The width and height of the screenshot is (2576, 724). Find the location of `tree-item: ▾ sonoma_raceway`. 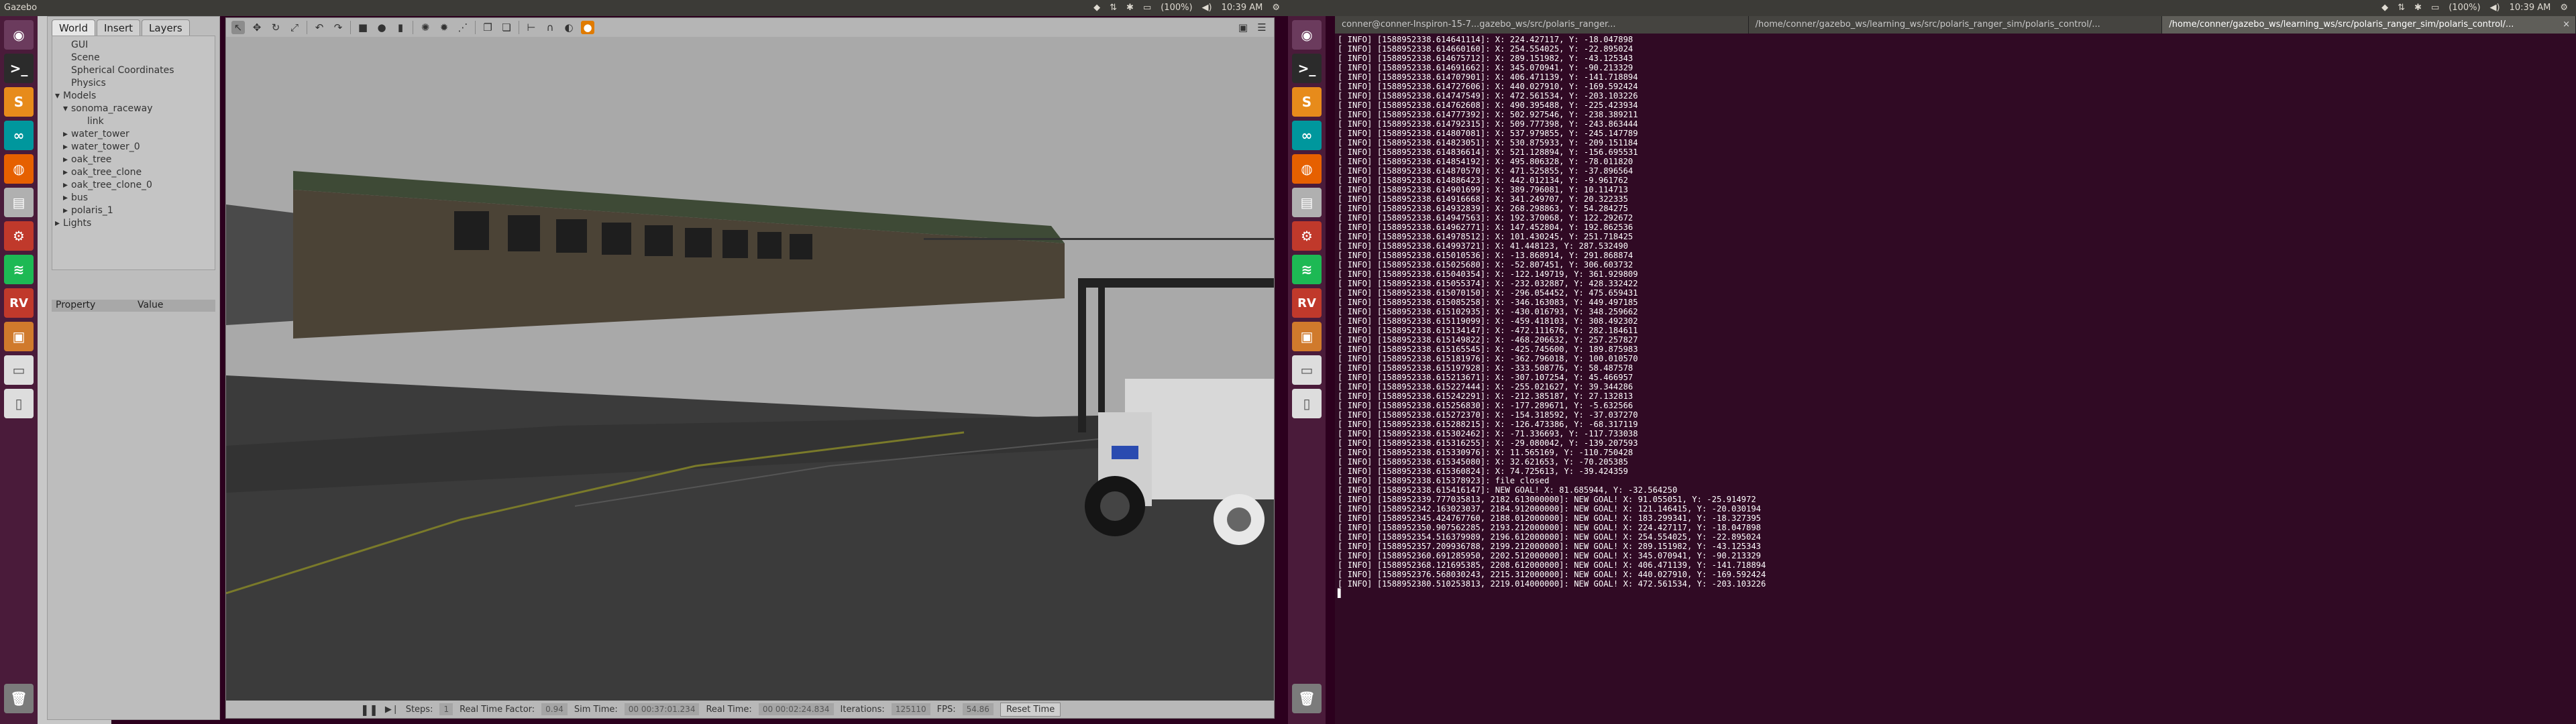

tree-item: ▾ sonoma_raceway is located at coordinates (133, 109).